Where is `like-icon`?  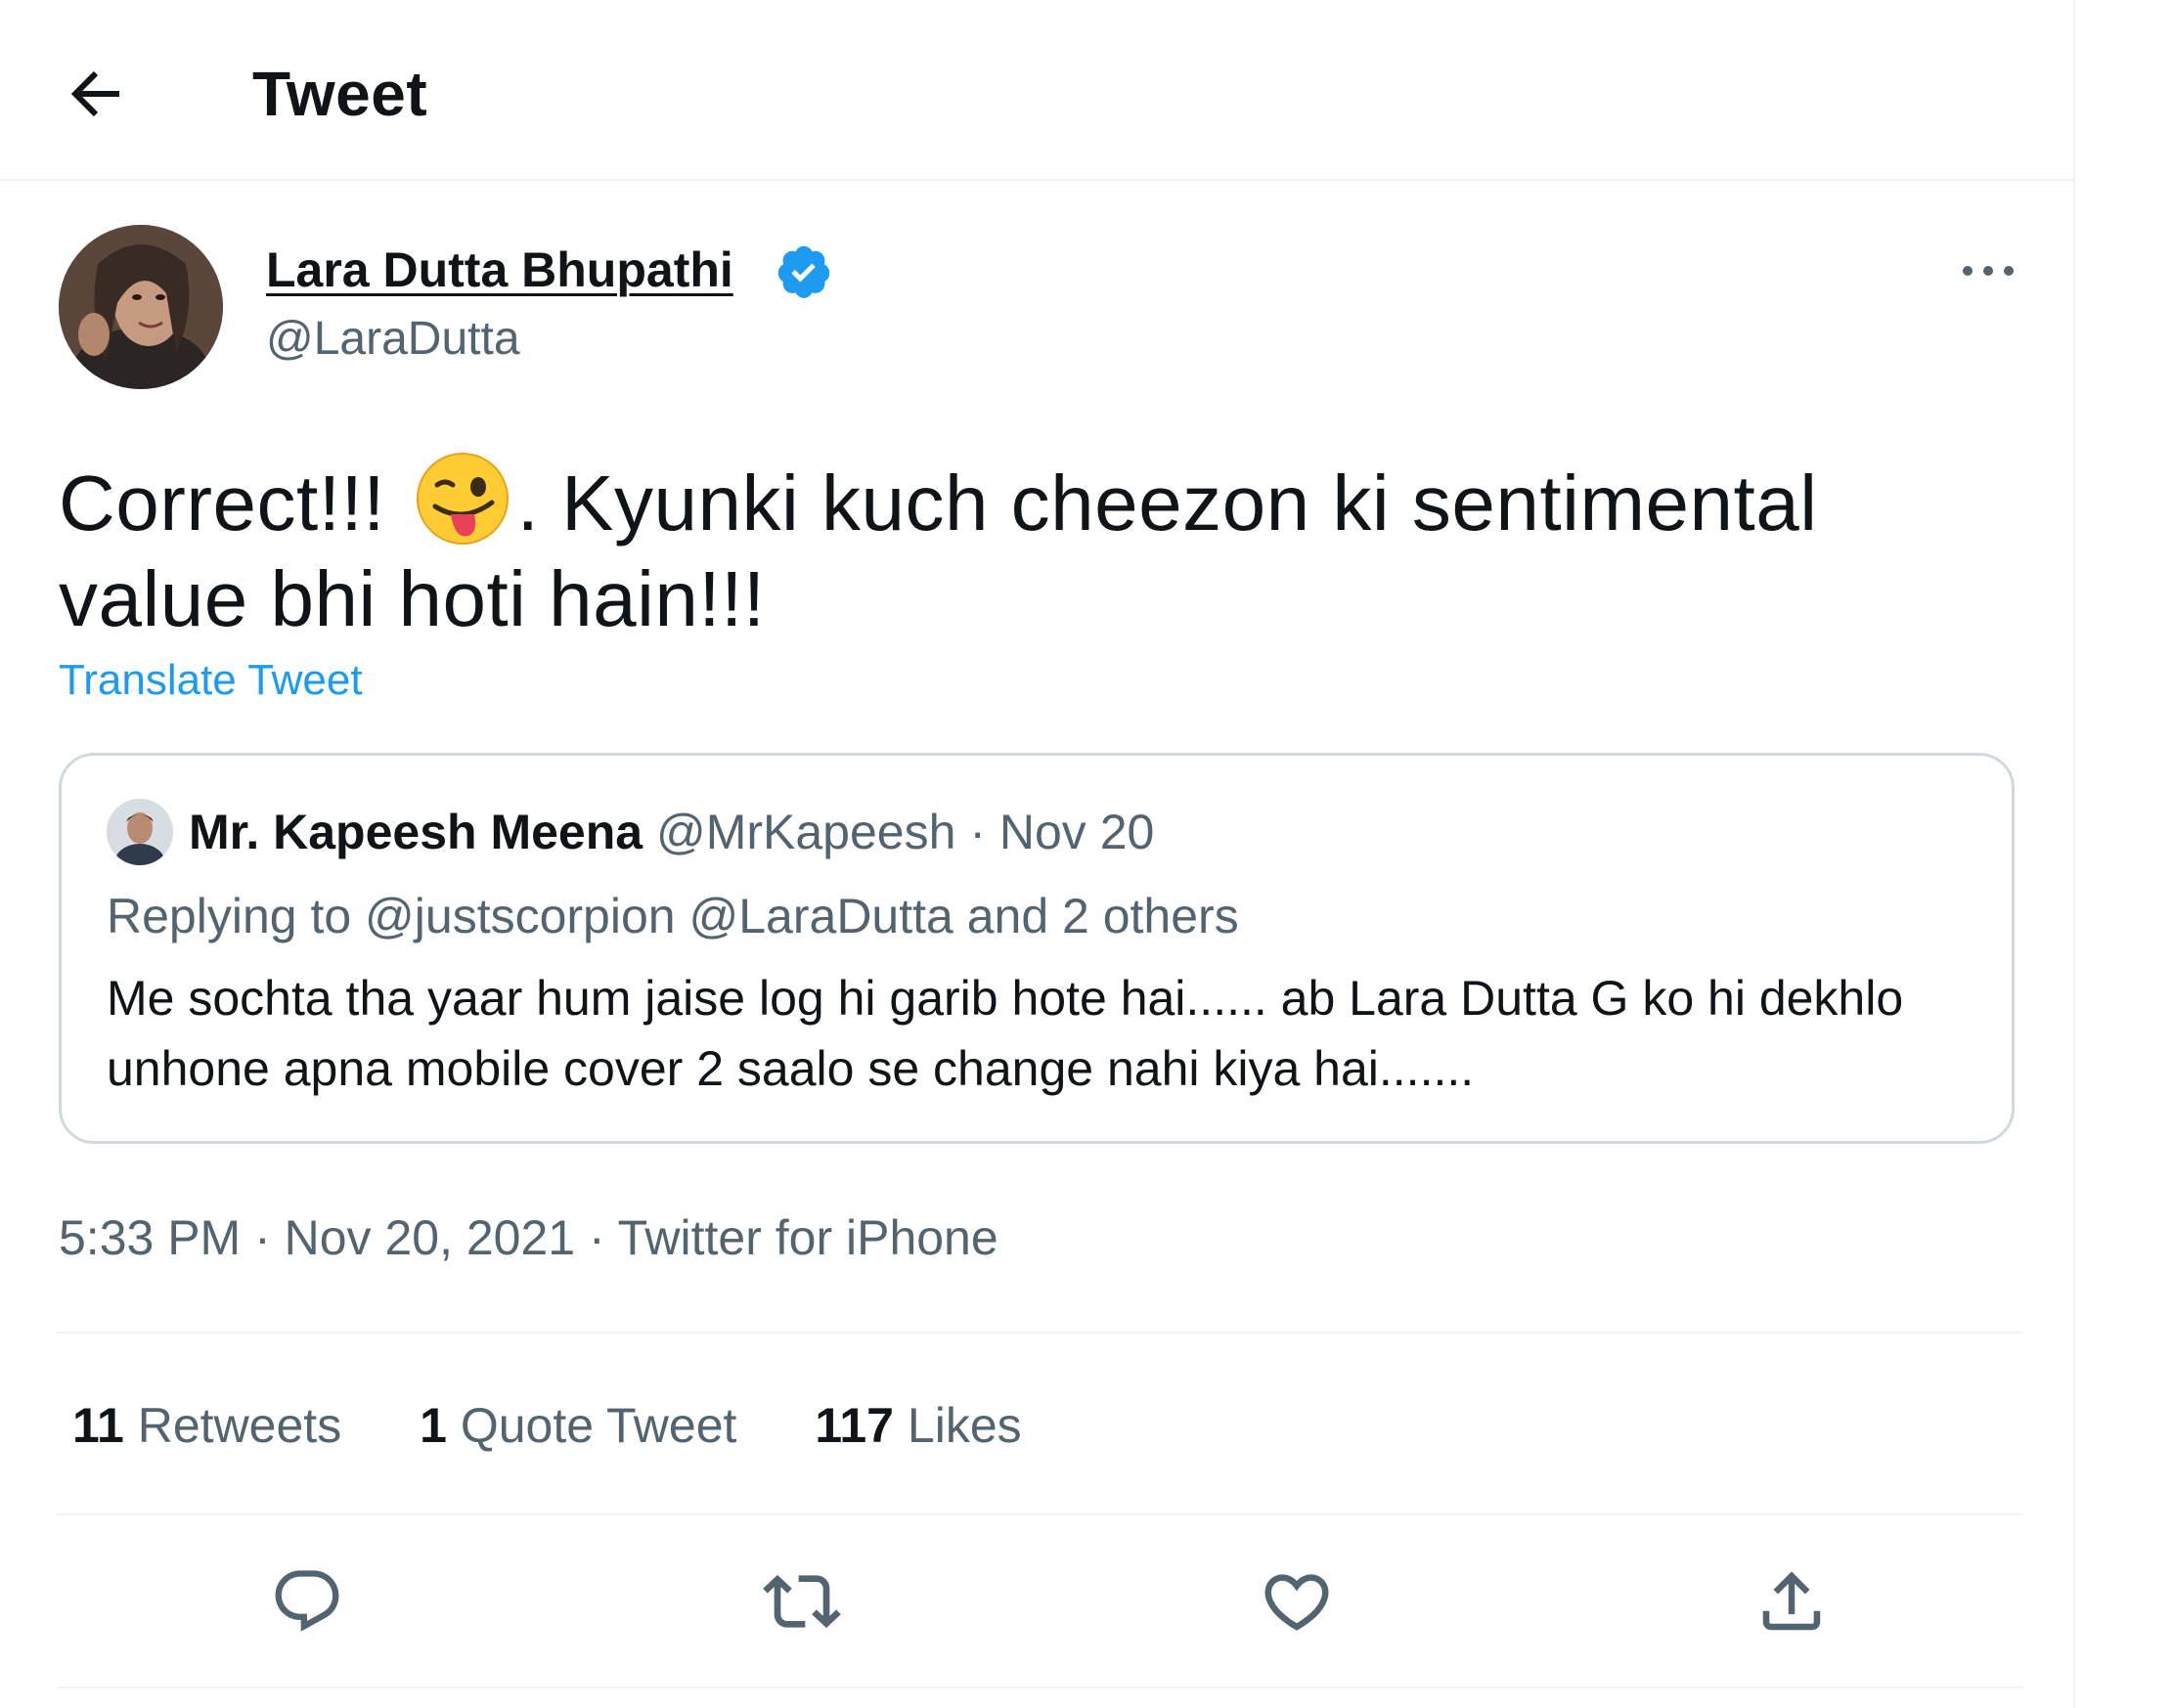 like-icon is located at coordinates (1296, 1602).